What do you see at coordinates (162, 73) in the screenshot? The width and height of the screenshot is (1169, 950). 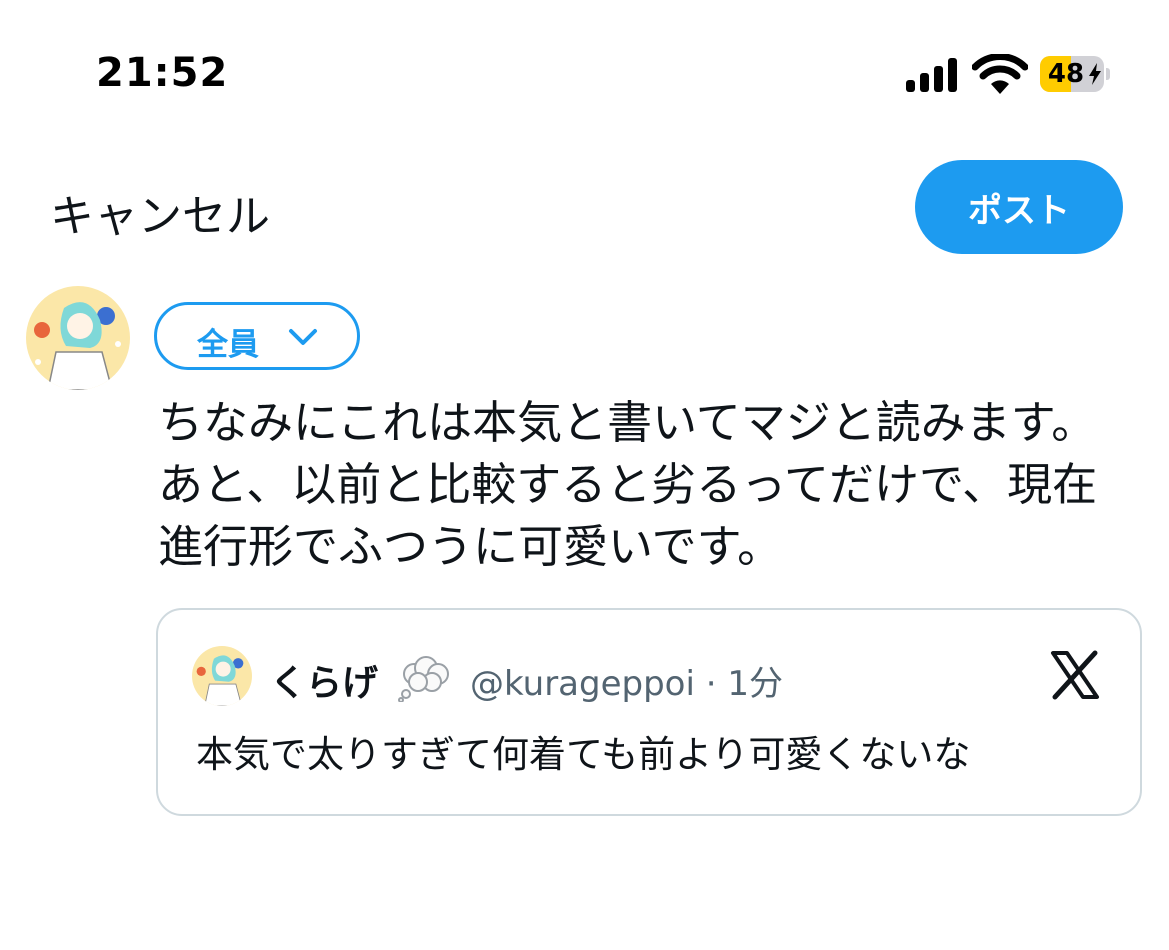 I see `status-time: 21:52` at bounding box center [162, 73].